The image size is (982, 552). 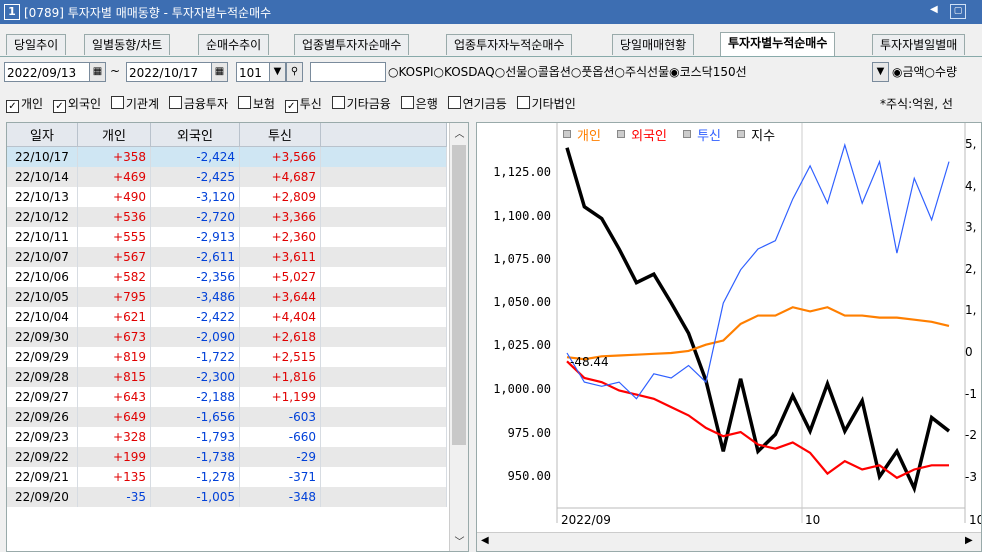 I want to click on scroll-thumb, so click(x=459, y=295).